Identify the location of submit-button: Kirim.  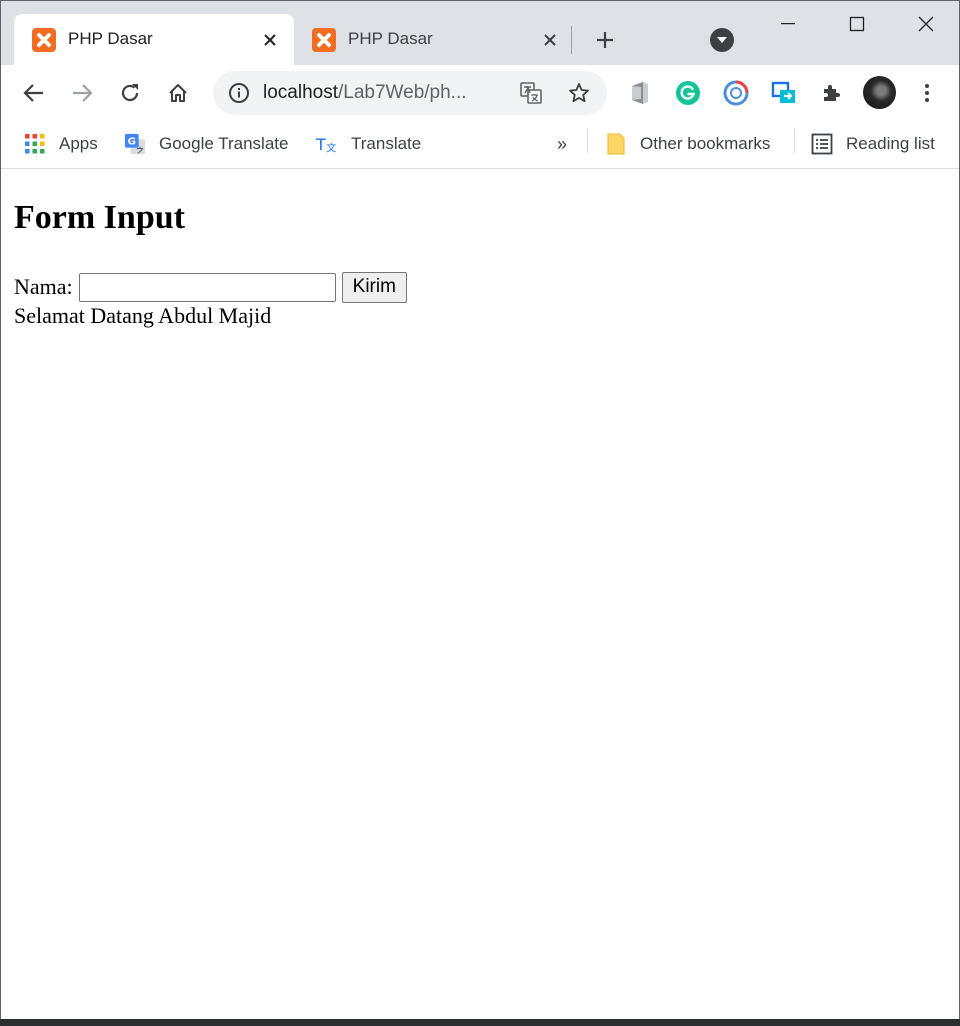
(374, 287).